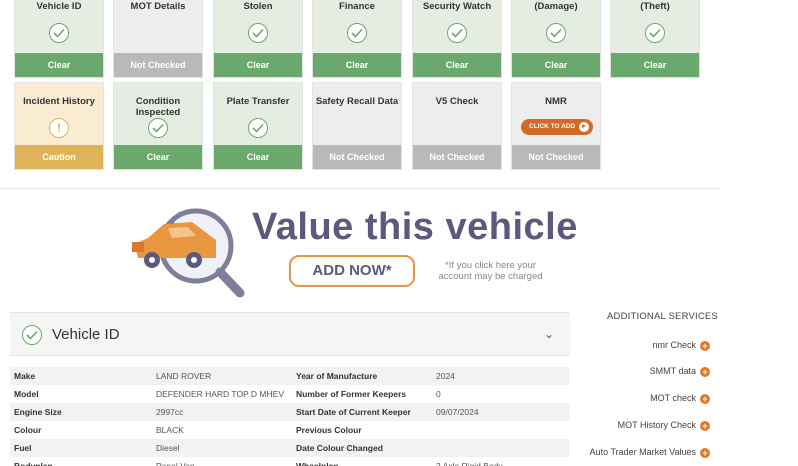 The image size is (798, 466). Describe the element at coordinates (556, 101) in the screenshot. I see `check-title: NMR` at that location.